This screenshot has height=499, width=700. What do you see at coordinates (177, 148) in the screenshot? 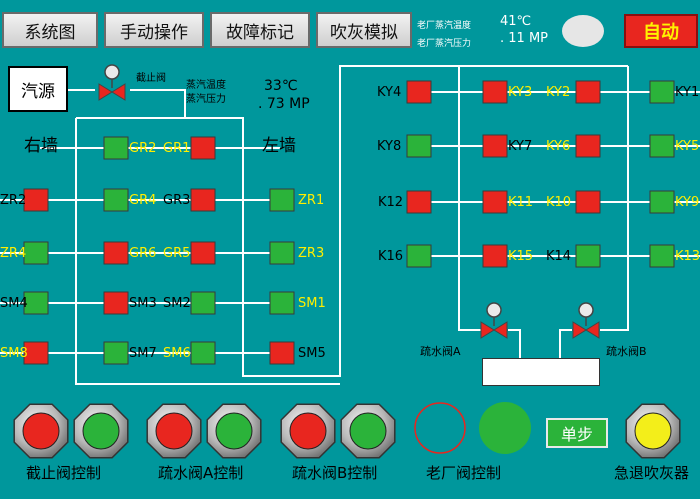
I see `label-gr1: GR1` at bounding box center [177, 148].